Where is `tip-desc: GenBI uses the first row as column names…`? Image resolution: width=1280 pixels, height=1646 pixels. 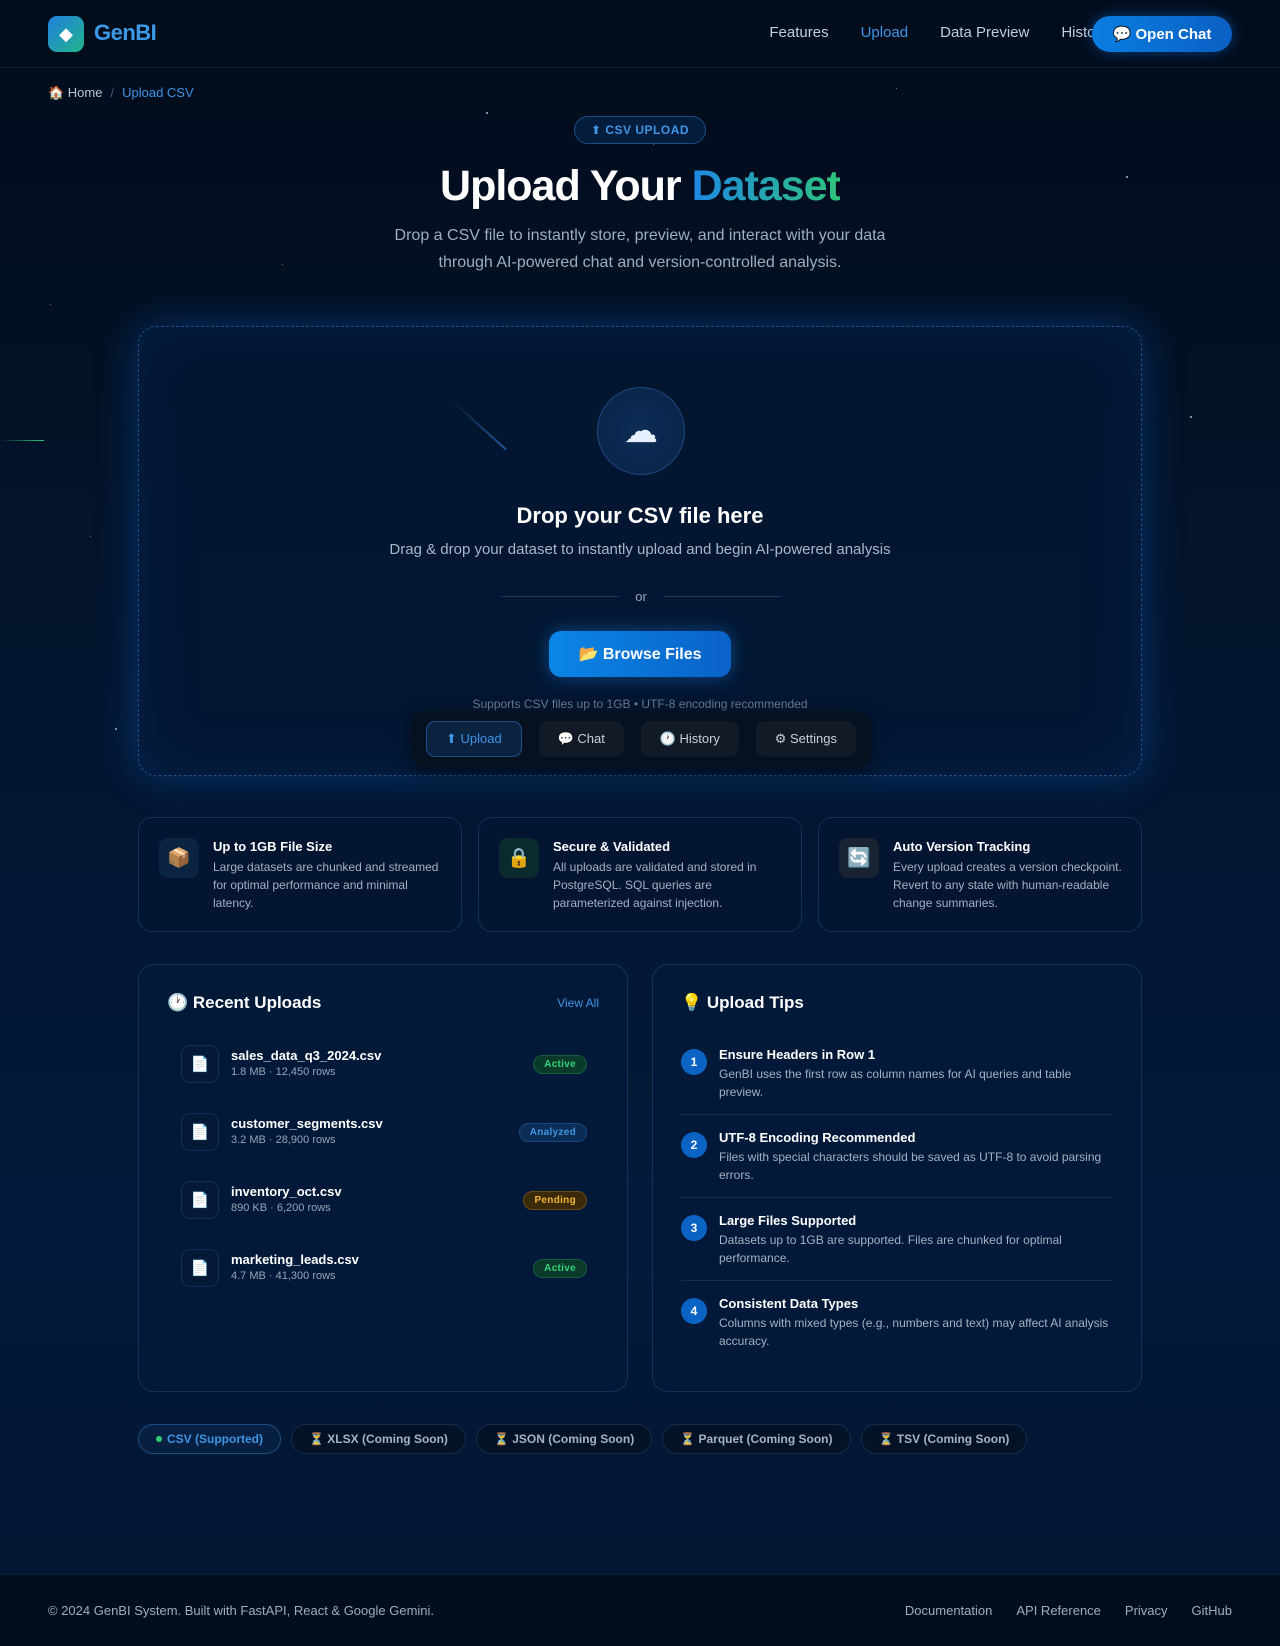 tip-desc: GenBI uses the first row as column names… is located at coordinates (895, 1083).